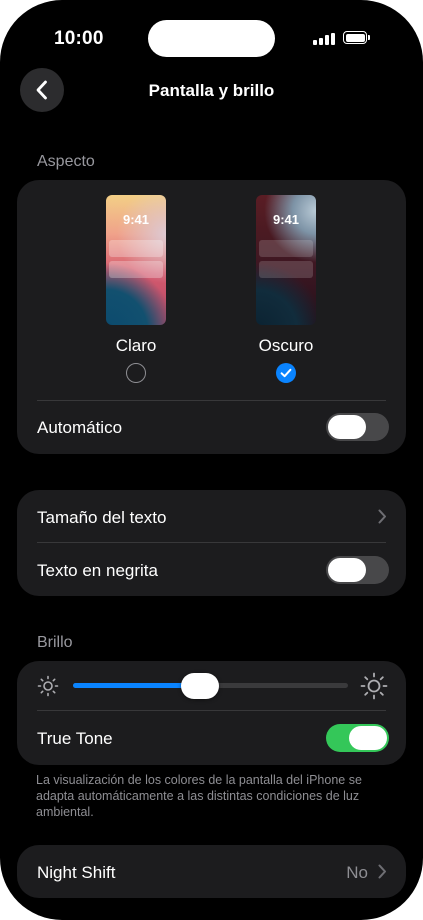  What do you see at coordinates (325, 38) in the screenshot?
I see `cellular-signal-icon` at bounding box center [325, 38].